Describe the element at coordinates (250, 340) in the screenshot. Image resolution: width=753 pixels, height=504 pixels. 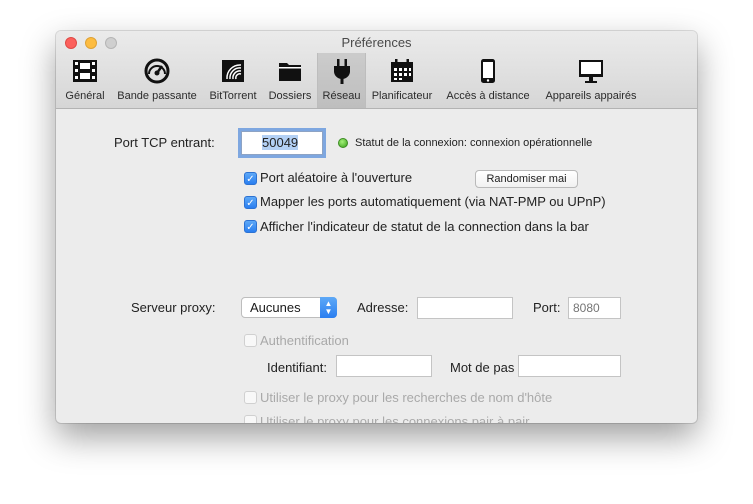
I see `authentication-checkbox` at that location.